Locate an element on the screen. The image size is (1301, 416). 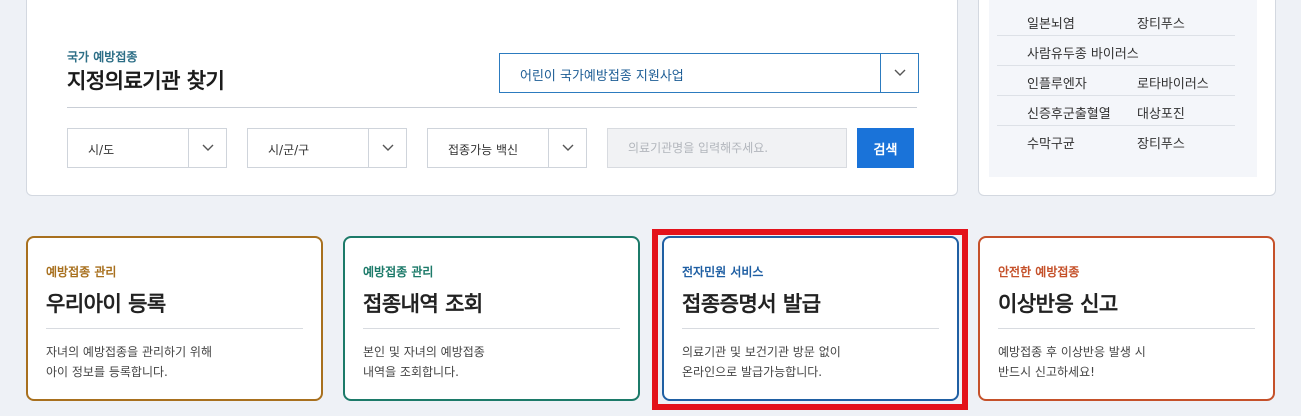
vaccine-row: 일본뇌염 장티푸스 is located at coordinates (1116, 21).